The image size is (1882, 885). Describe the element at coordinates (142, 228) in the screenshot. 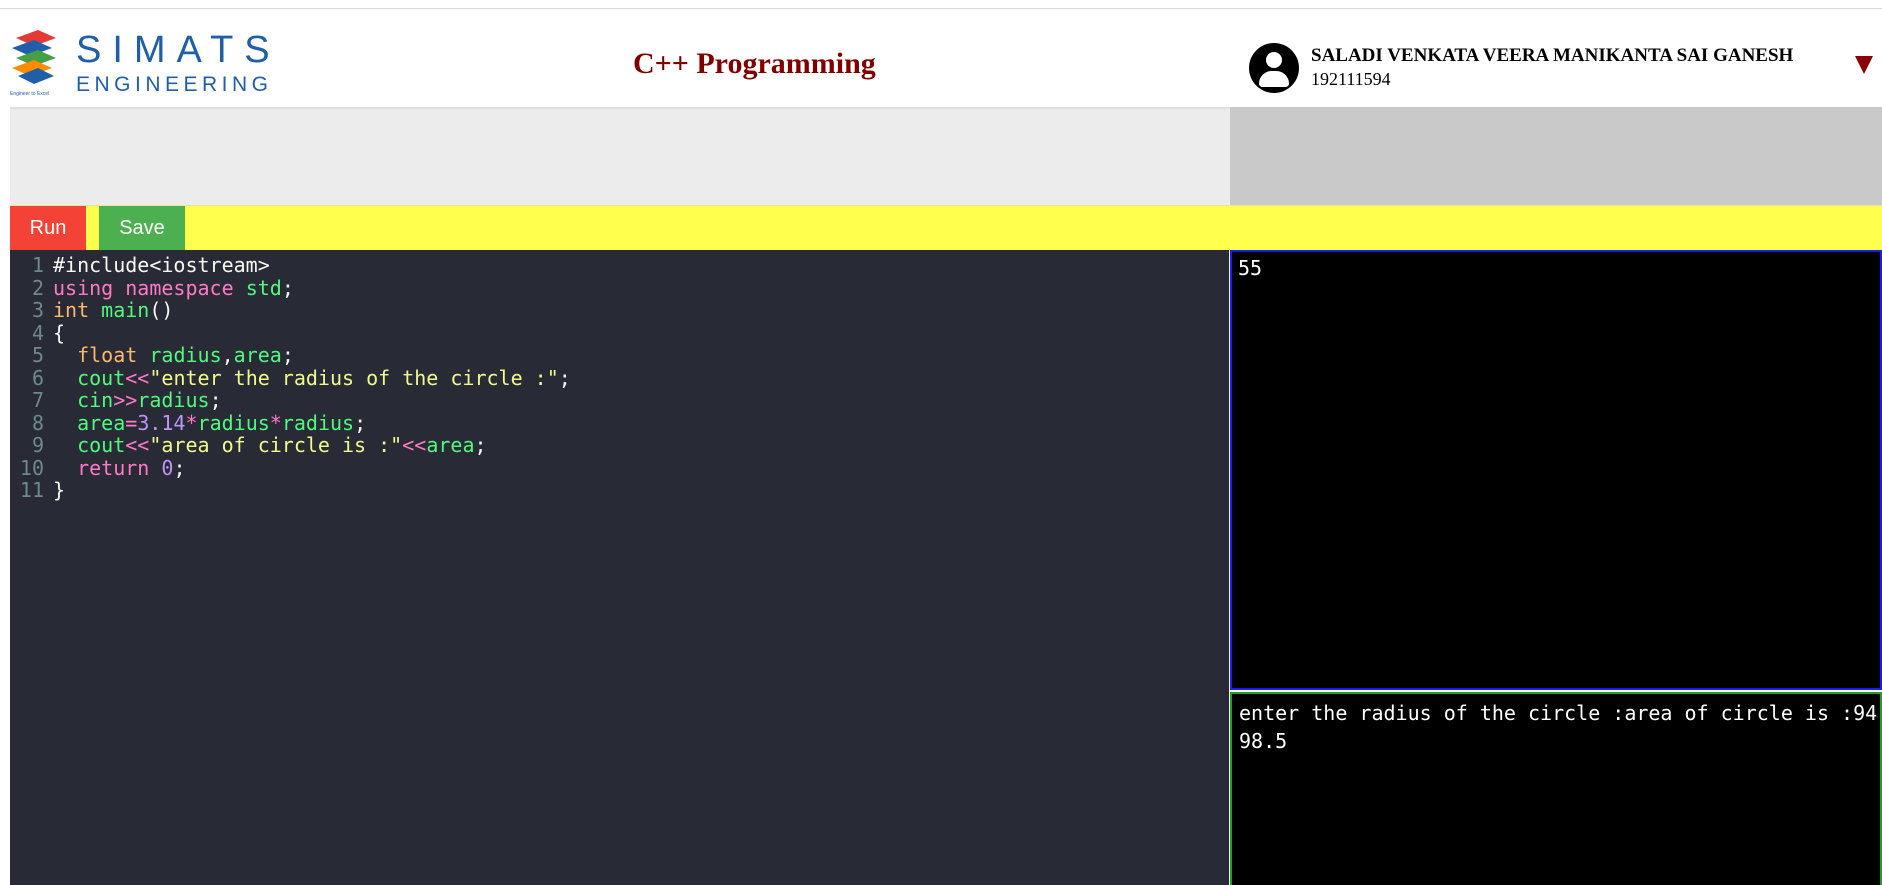

I see `save-button: Save` at that location.